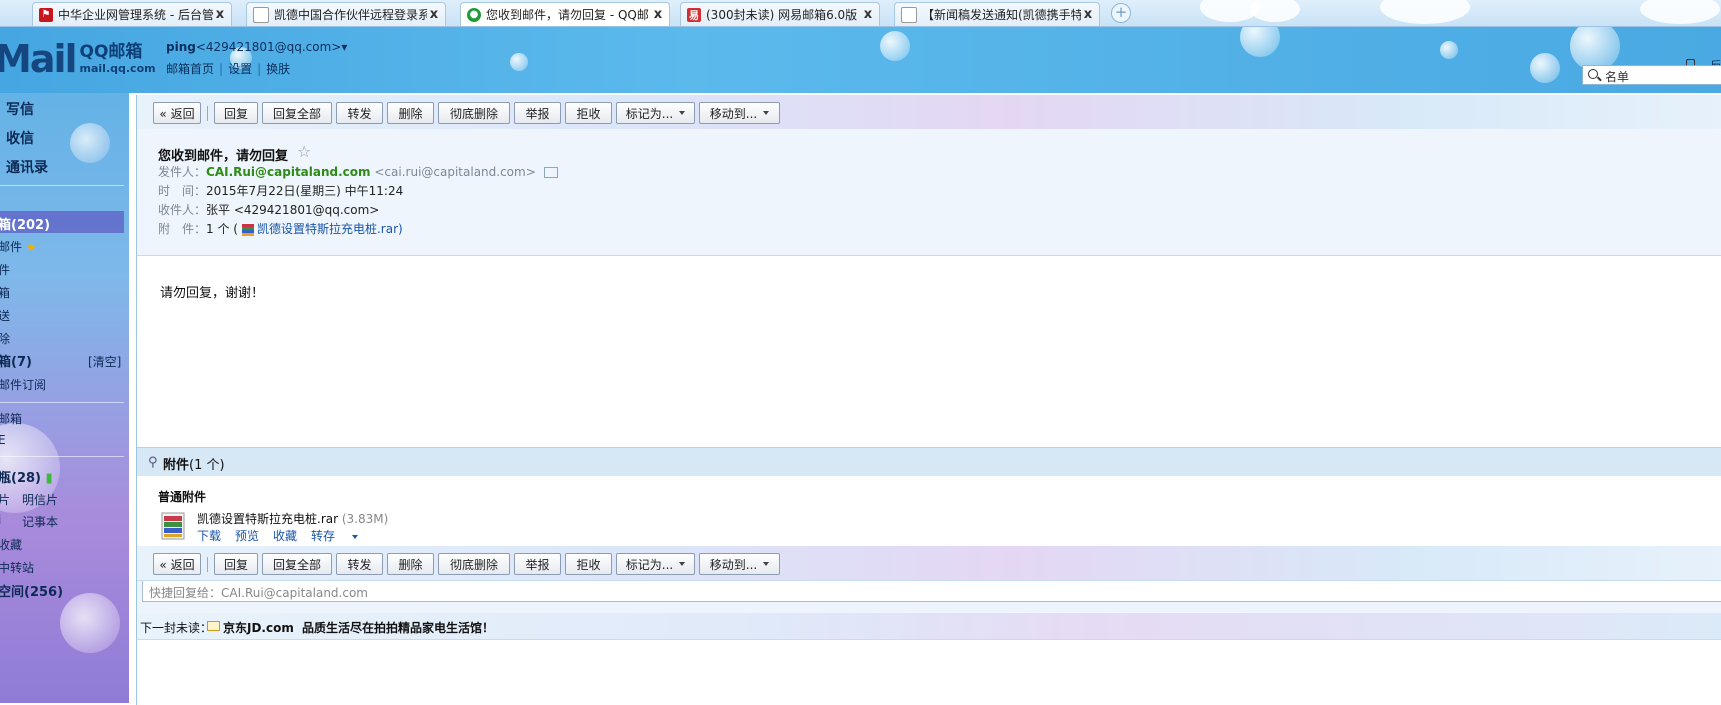  What do you see at coordinates (18, 246) in the screenshot?
I see `sidebar-item-starred: 邮件 ★` at bounding box center [18, 246].